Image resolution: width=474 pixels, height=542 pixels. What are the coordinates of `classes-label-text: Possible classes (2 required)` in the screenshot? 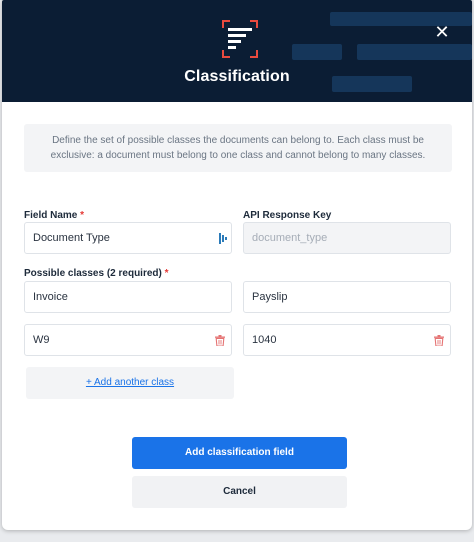 It's located at (93, 273).